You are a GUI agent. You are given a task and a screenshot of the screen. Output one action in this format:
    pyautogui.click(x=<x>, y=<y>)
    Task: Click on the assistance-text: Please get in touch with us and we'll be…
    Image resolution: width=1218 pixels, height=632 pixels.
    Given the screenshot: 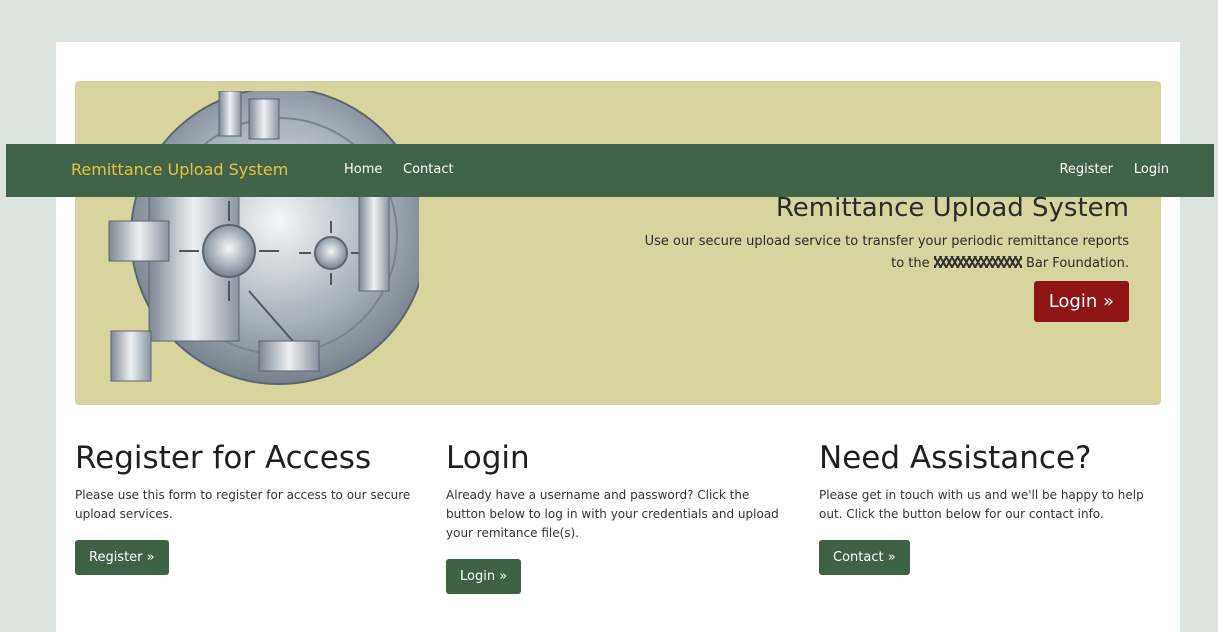 What is the action you would take?
    pyautogui.click(x=981, y=504)
    